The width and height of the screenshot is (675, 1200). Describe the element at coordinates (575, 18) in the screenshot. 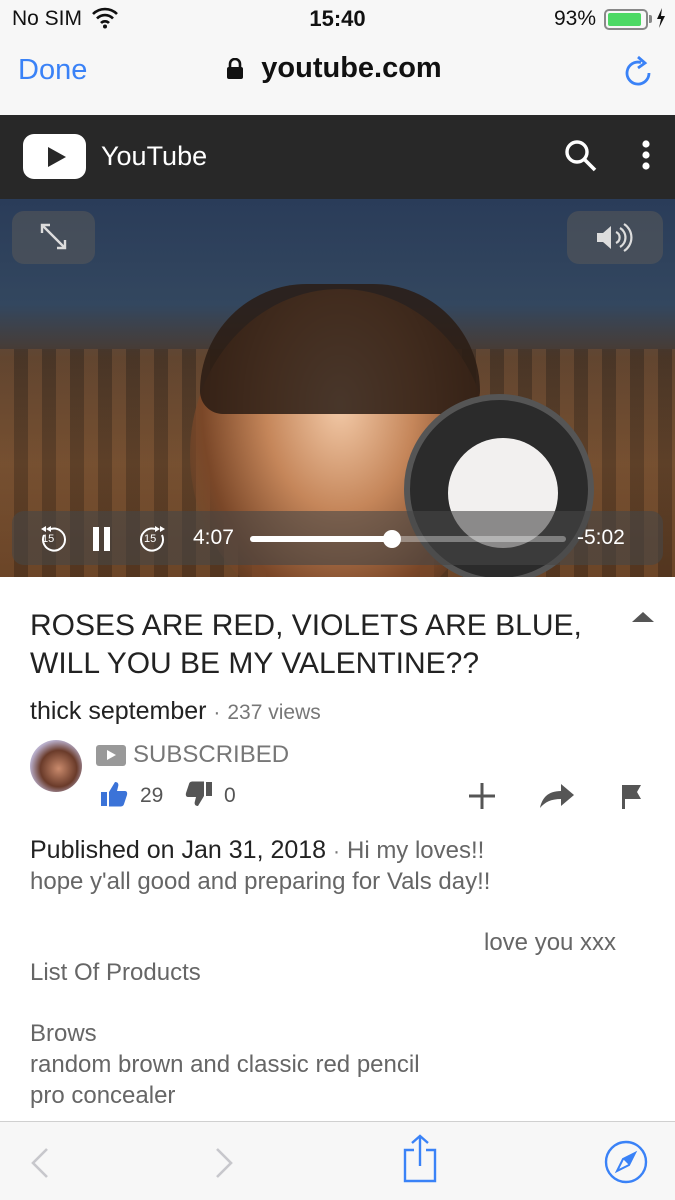

I see `battery-percent: 93%` at that location.